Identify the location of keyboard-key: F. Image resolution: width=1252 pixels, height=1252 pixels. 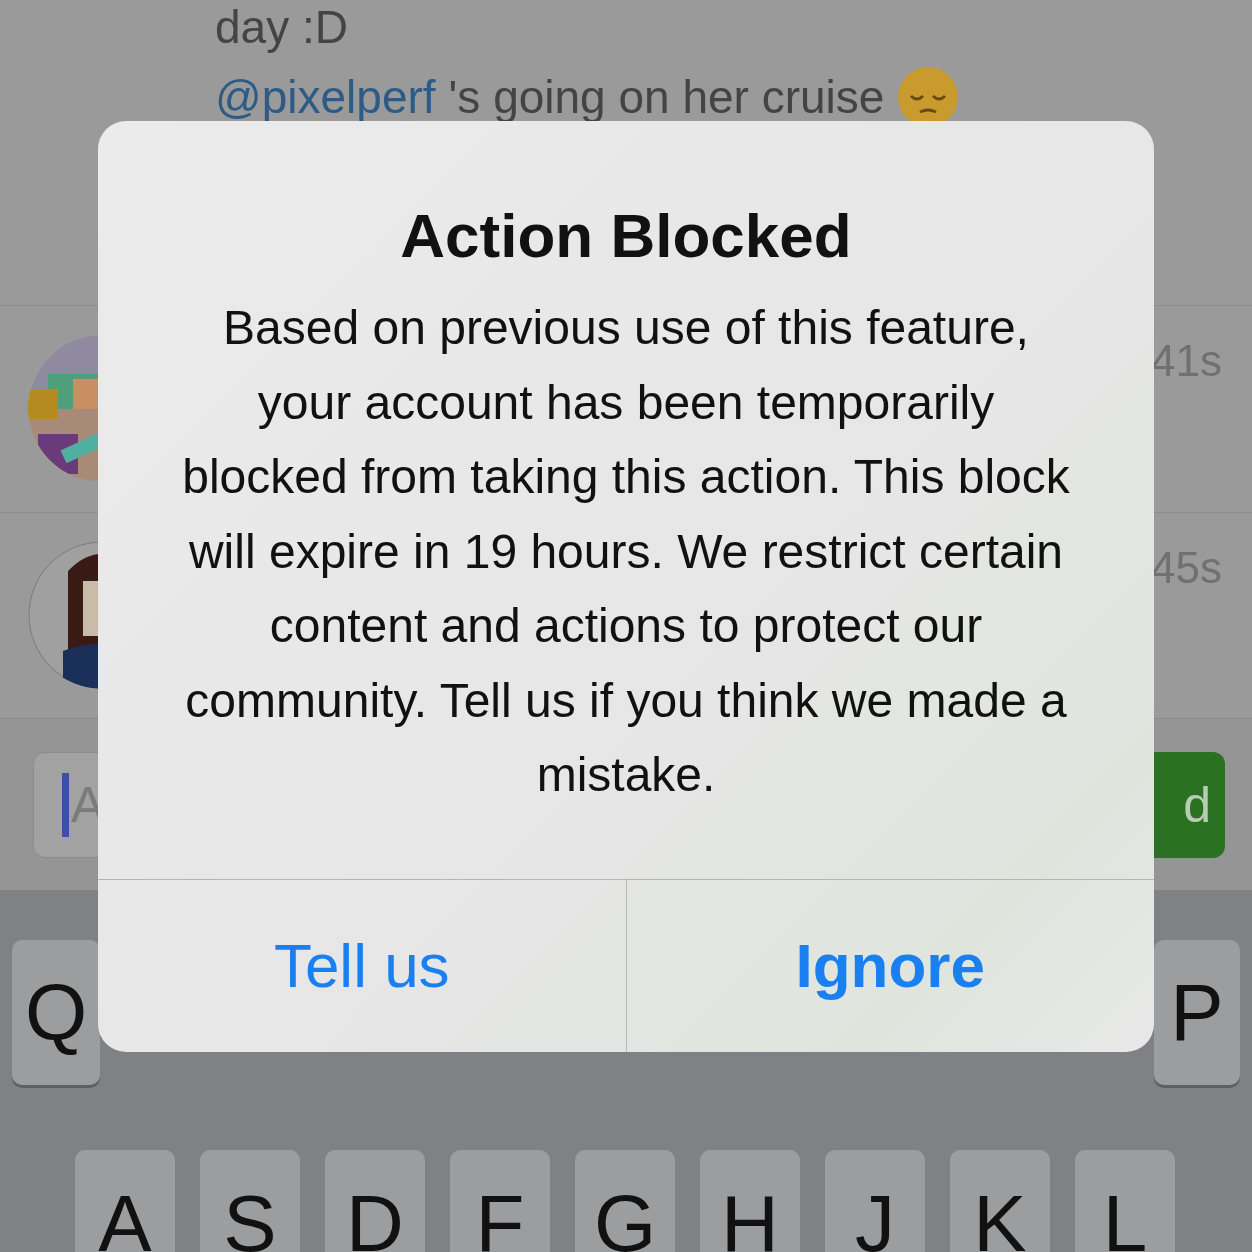
(500, 1201).